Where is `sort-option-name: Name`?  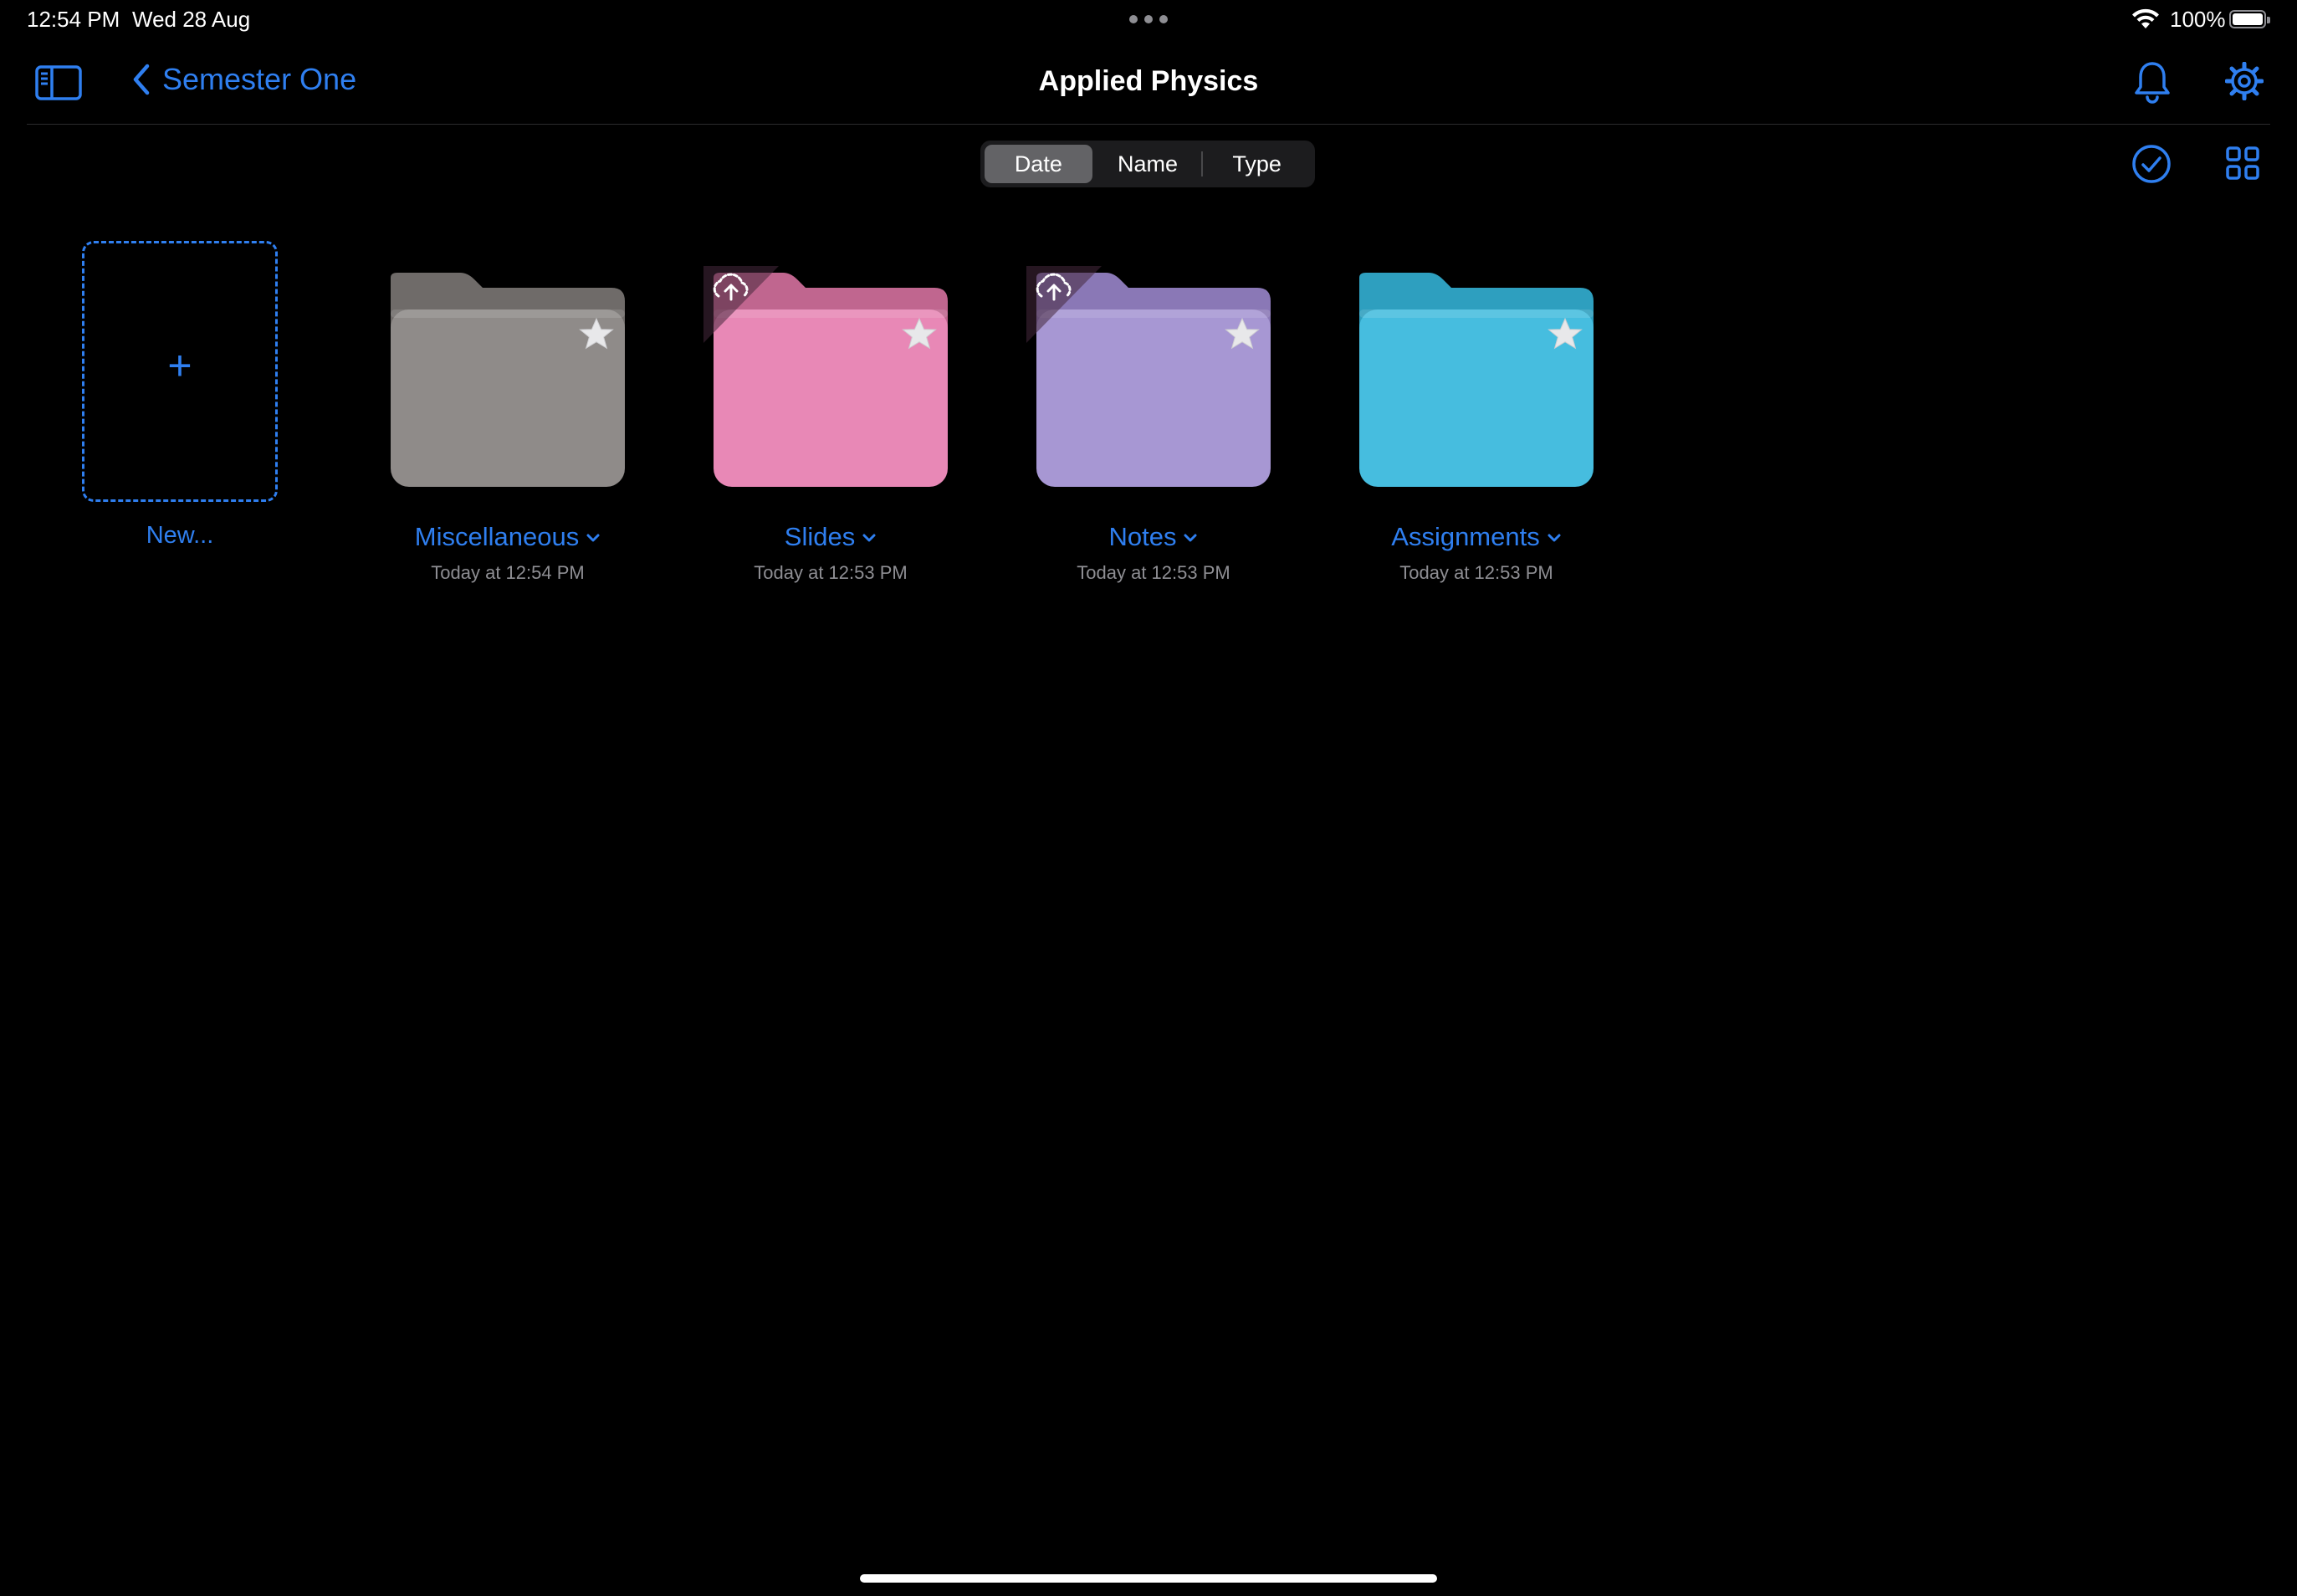
sort-option-name: Name is located at coordinates (1148, 164).